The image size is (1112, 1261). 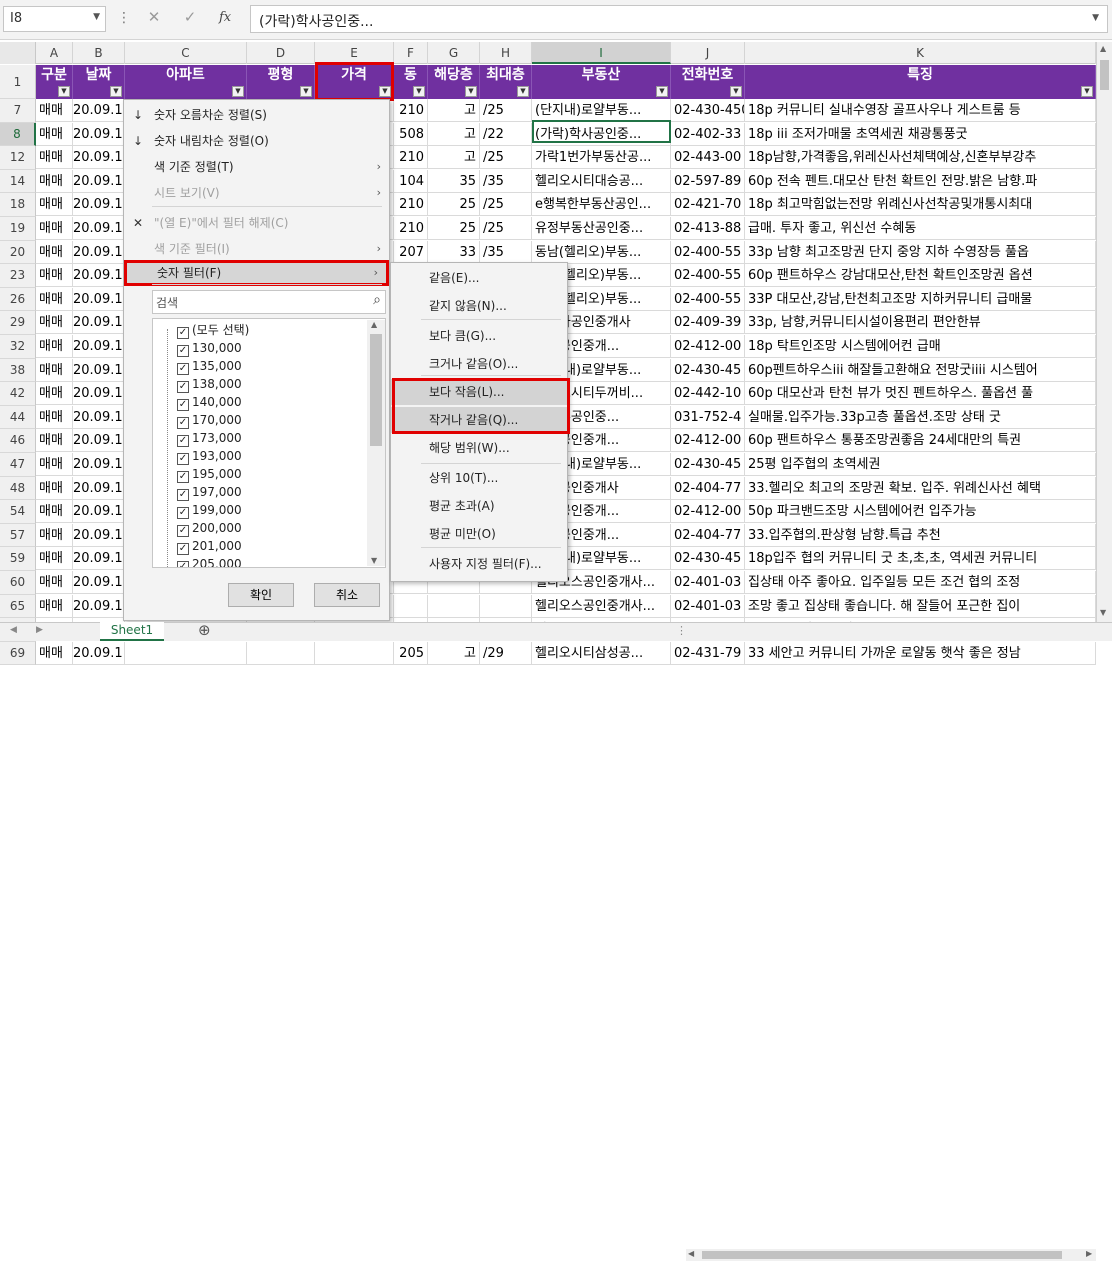 What do you see at coordinates (209, 384) in the screenshot?
I see `filter-value-item: ✓ 138,000` at bounding box center [209, 384].